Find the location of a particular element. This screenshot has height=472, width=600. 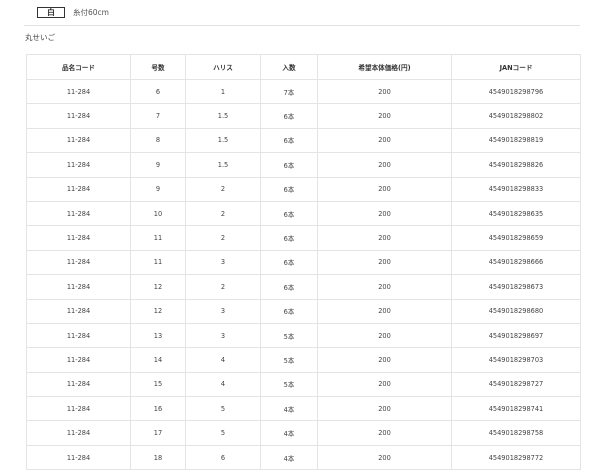

table-row: 11-284 17 5 4本 200 4549018298758 is located at coordinates (303, 433).